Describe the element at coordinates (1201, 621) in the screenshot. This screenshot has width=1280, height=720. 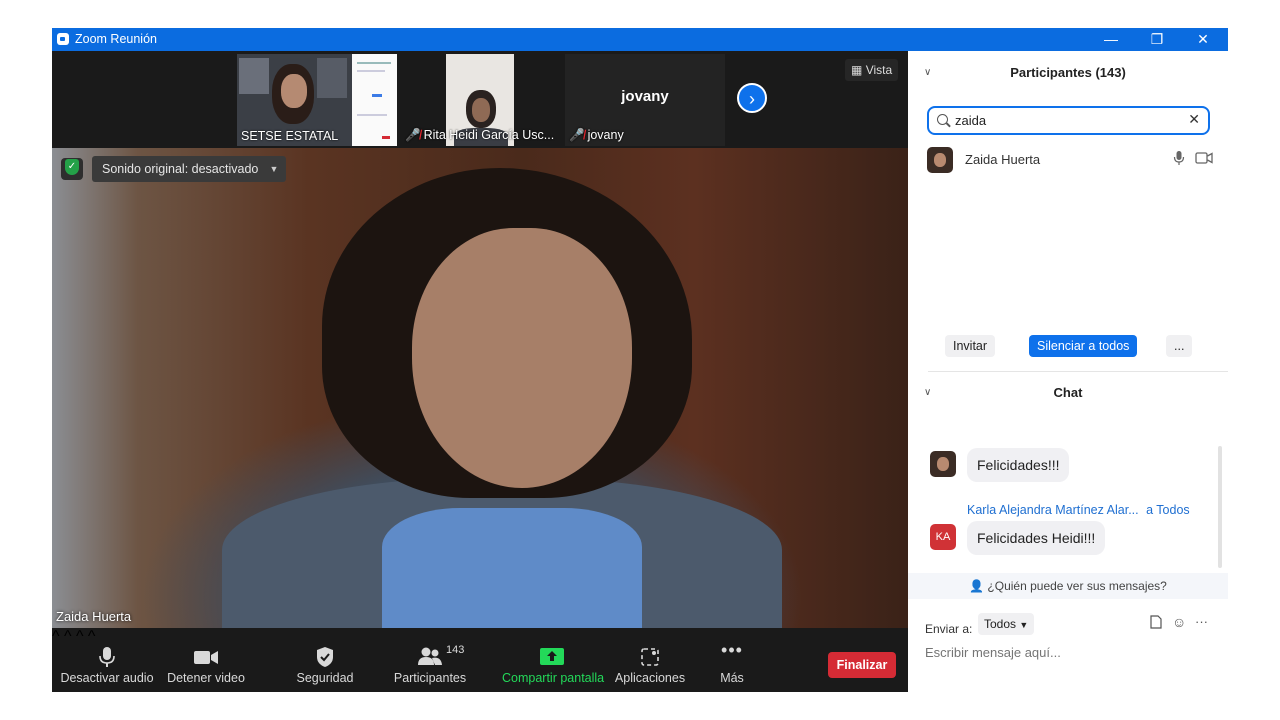
I see `more-options-icon: ···` at that location.